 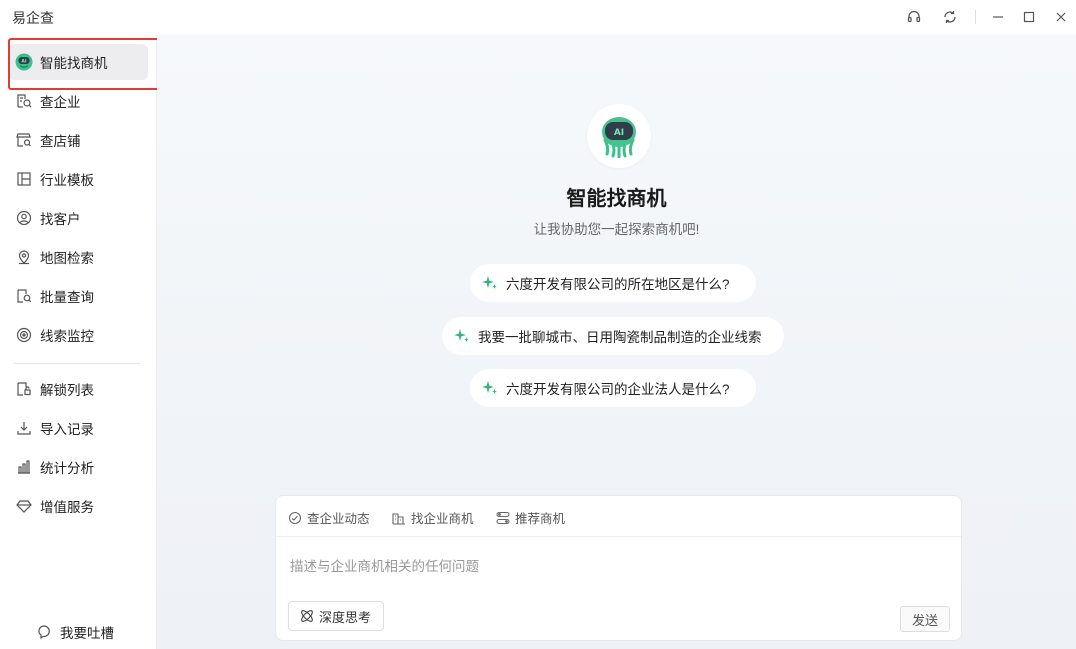 What do you see at coordinates (24, 257) in the screenshot?
I see `map-pin-icon` at bounding box center [24, 257].